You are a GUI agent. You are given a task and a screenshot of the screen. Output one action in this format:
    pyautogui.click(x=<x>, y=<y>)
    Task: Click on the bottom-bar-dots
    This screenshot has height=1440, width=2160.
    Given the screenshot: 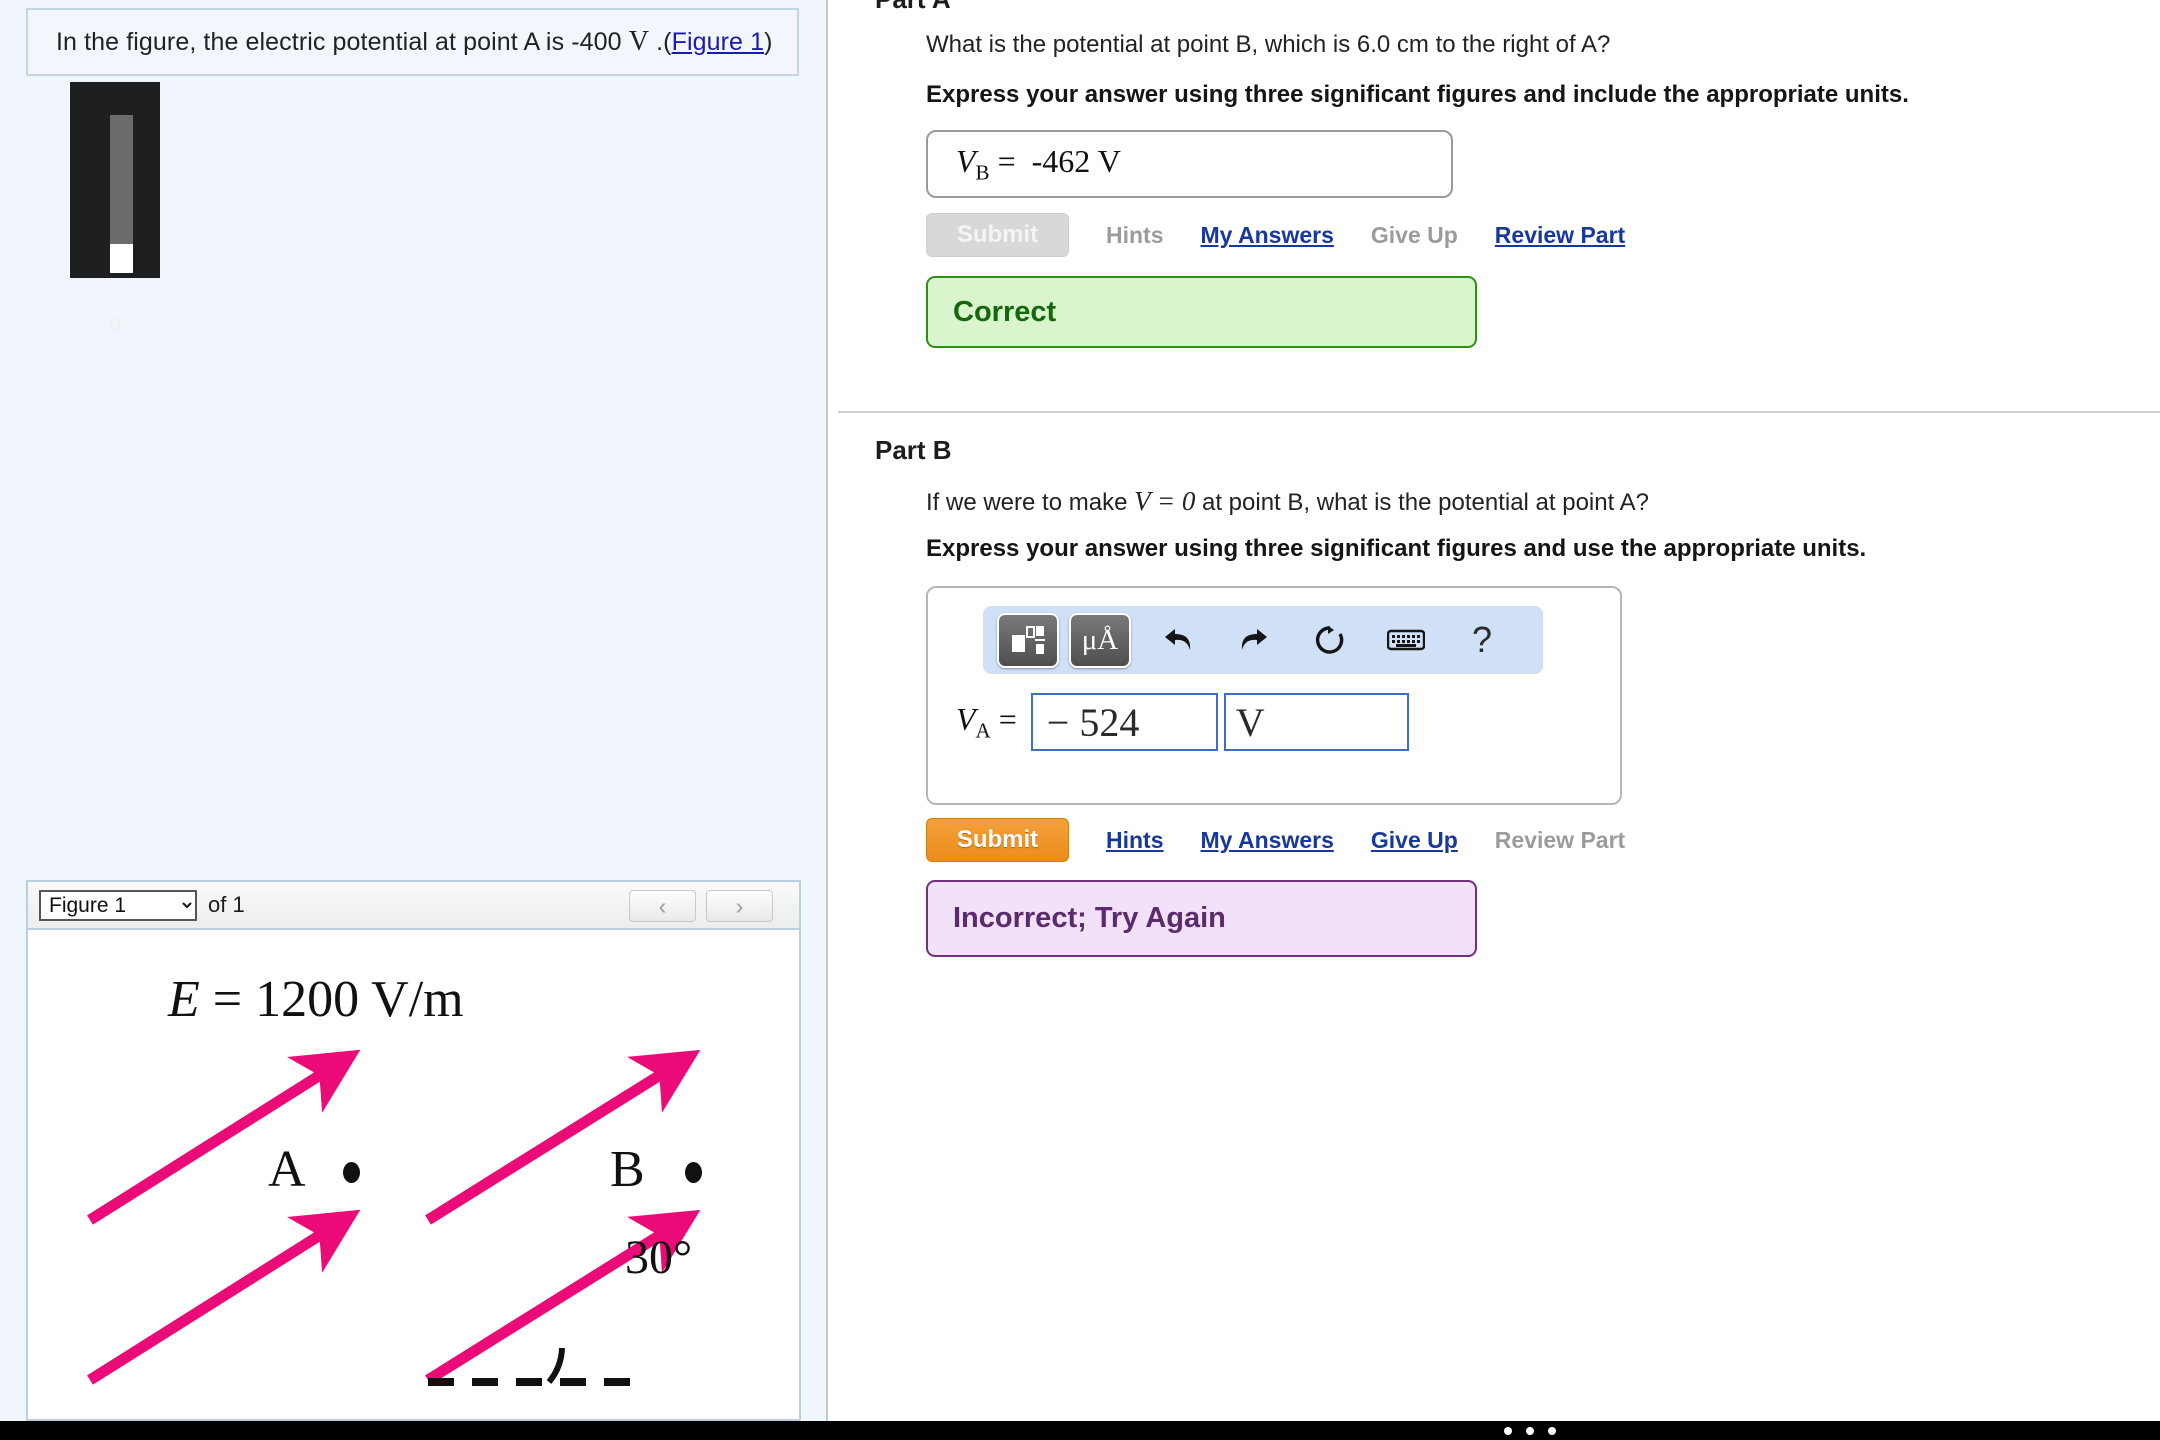 What is the action you would take?
    pyautogui.click(x=1530, y=1430)
    